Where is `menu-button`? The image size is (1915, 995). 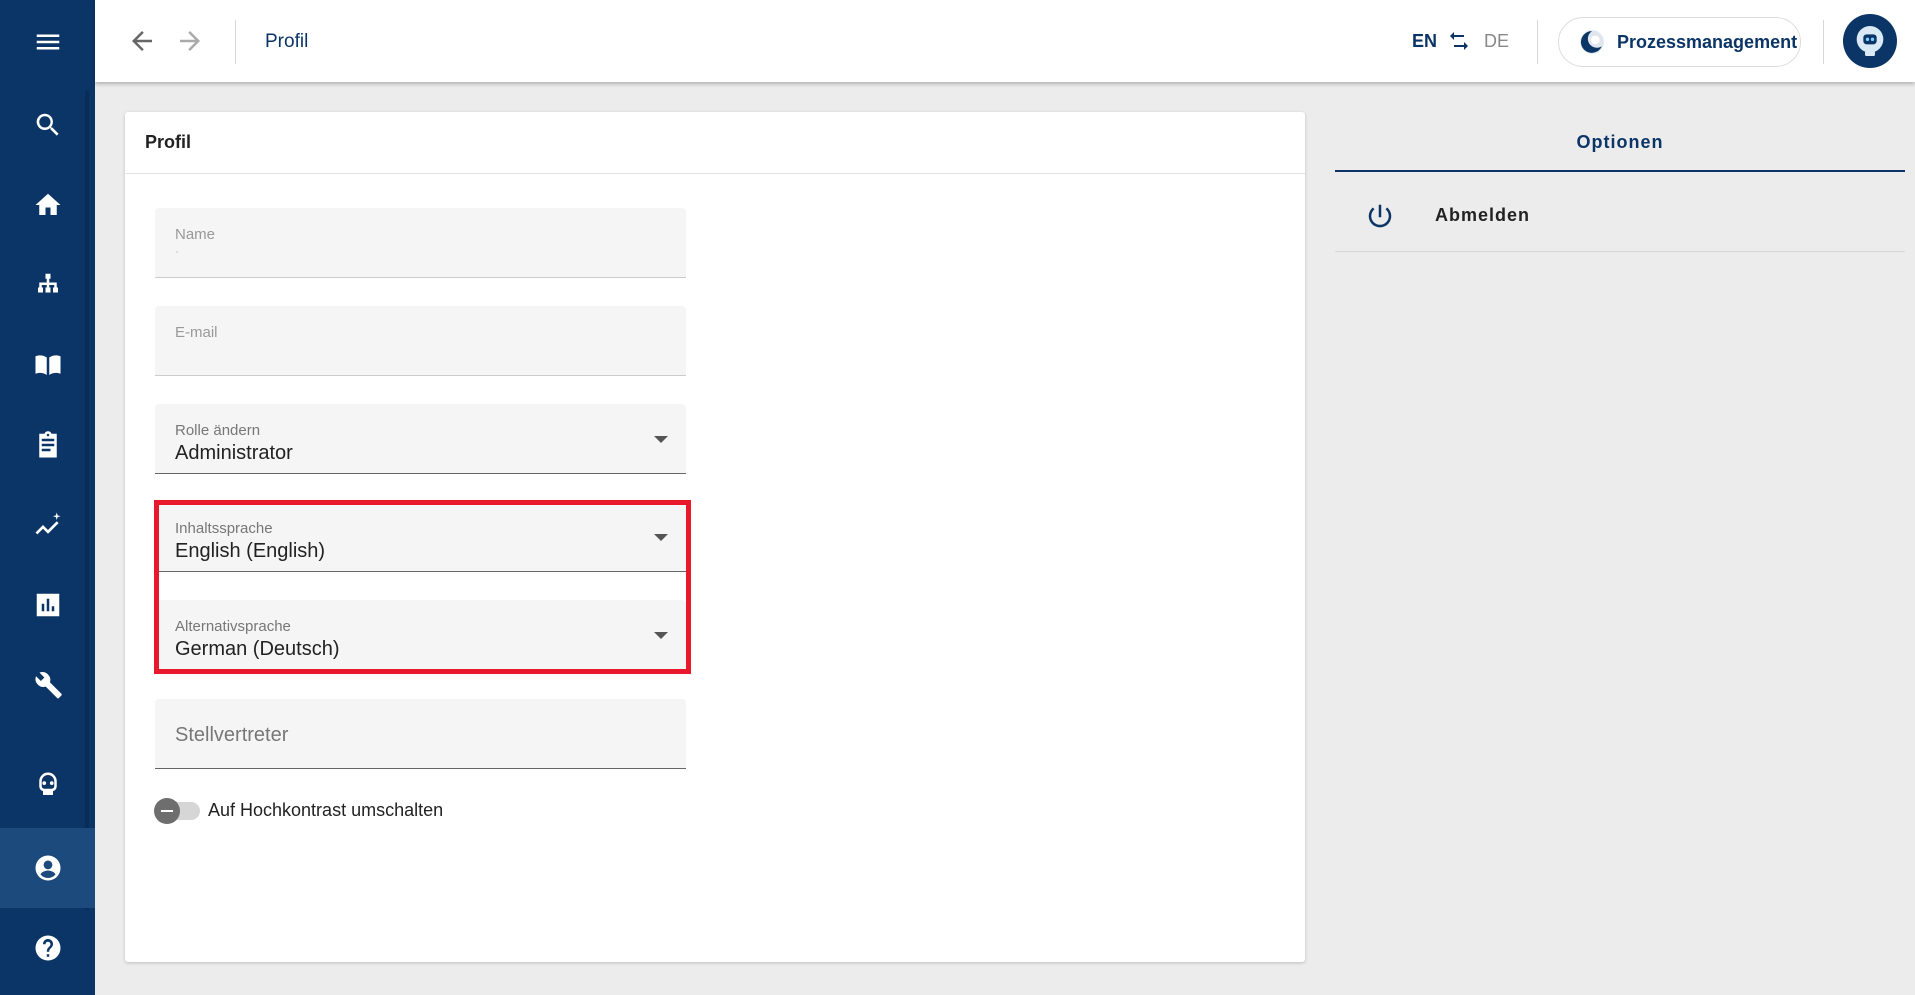
menu-button is located at coordinates (47, 42).